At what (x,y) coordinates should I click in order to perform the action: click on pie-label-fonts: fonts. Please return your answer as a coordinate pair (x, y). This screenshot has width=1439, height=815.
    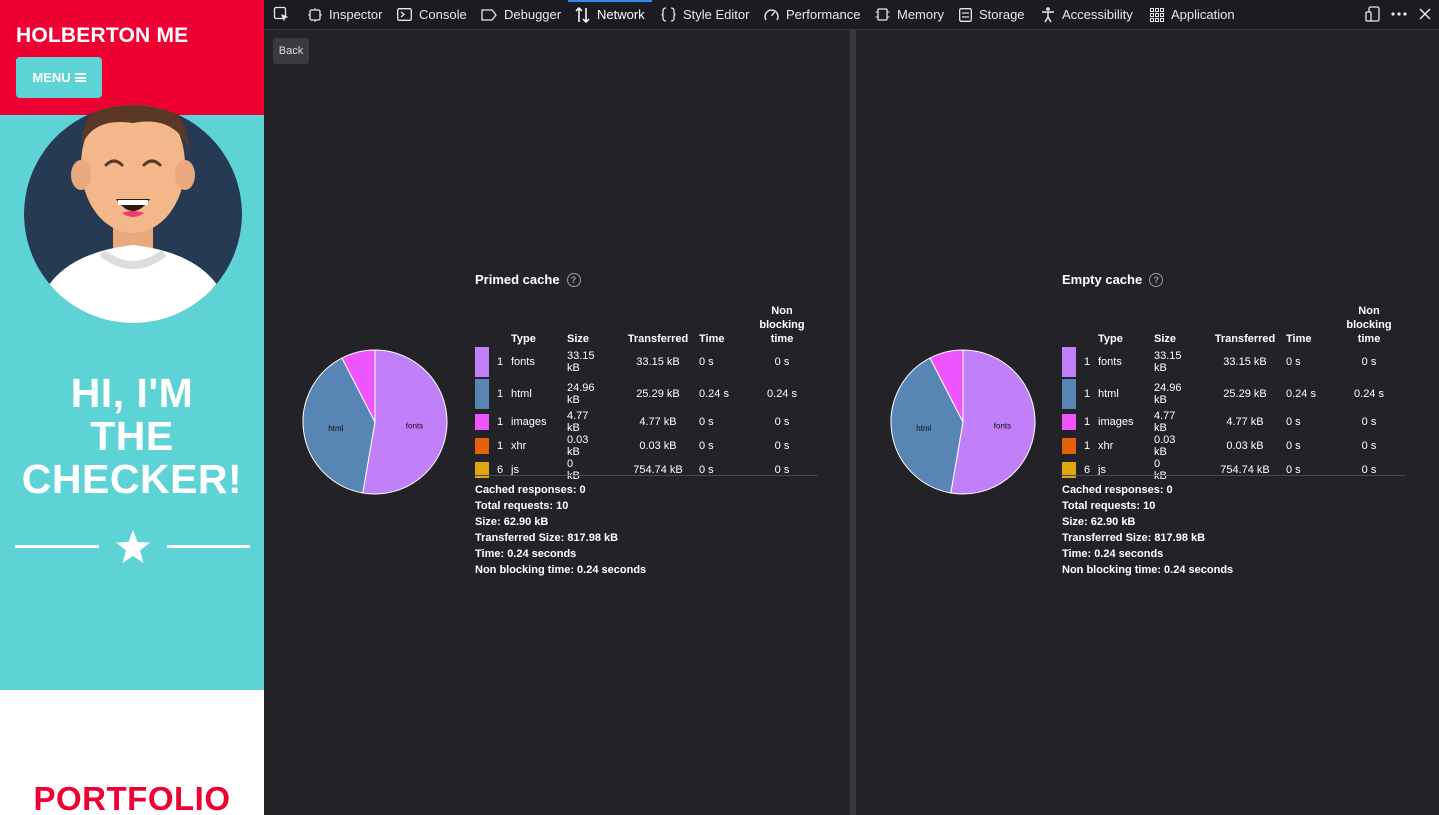
    Looking at the image, I should click on (414, 425).